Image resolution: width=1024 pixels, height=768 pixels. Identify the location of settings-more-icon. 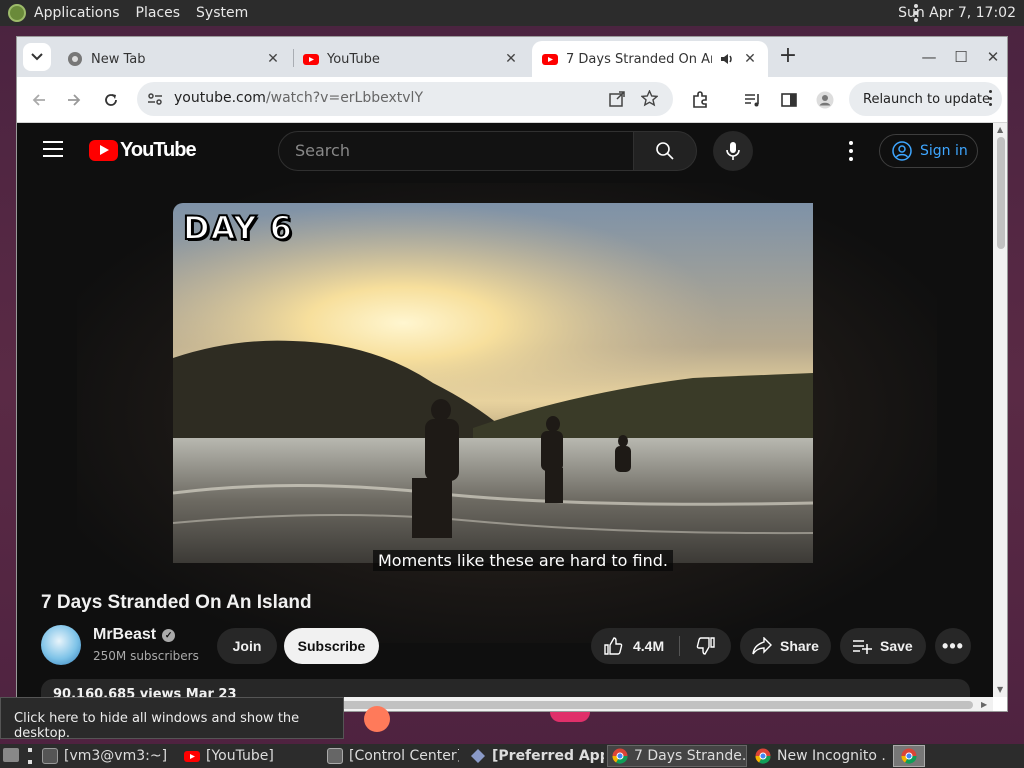
(851, 151).